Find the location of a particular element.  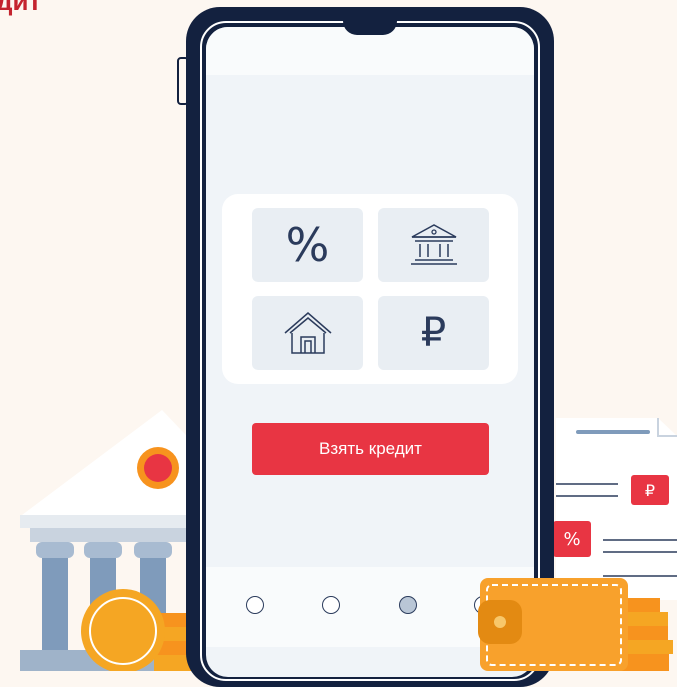

percent-icon: % is located at coordinates (307, 245).